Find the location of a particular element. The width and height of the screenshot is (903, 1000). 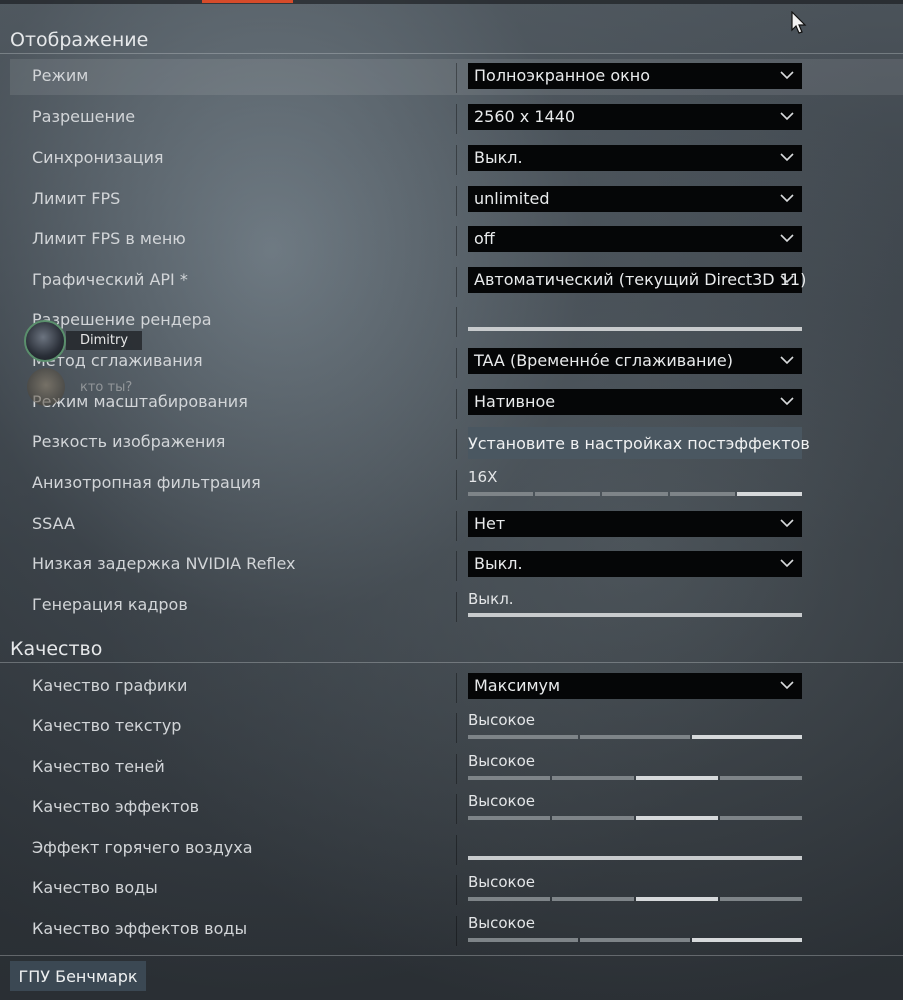

graphics-quality-dropdown: Максимум is located at coordinates (635, 686).